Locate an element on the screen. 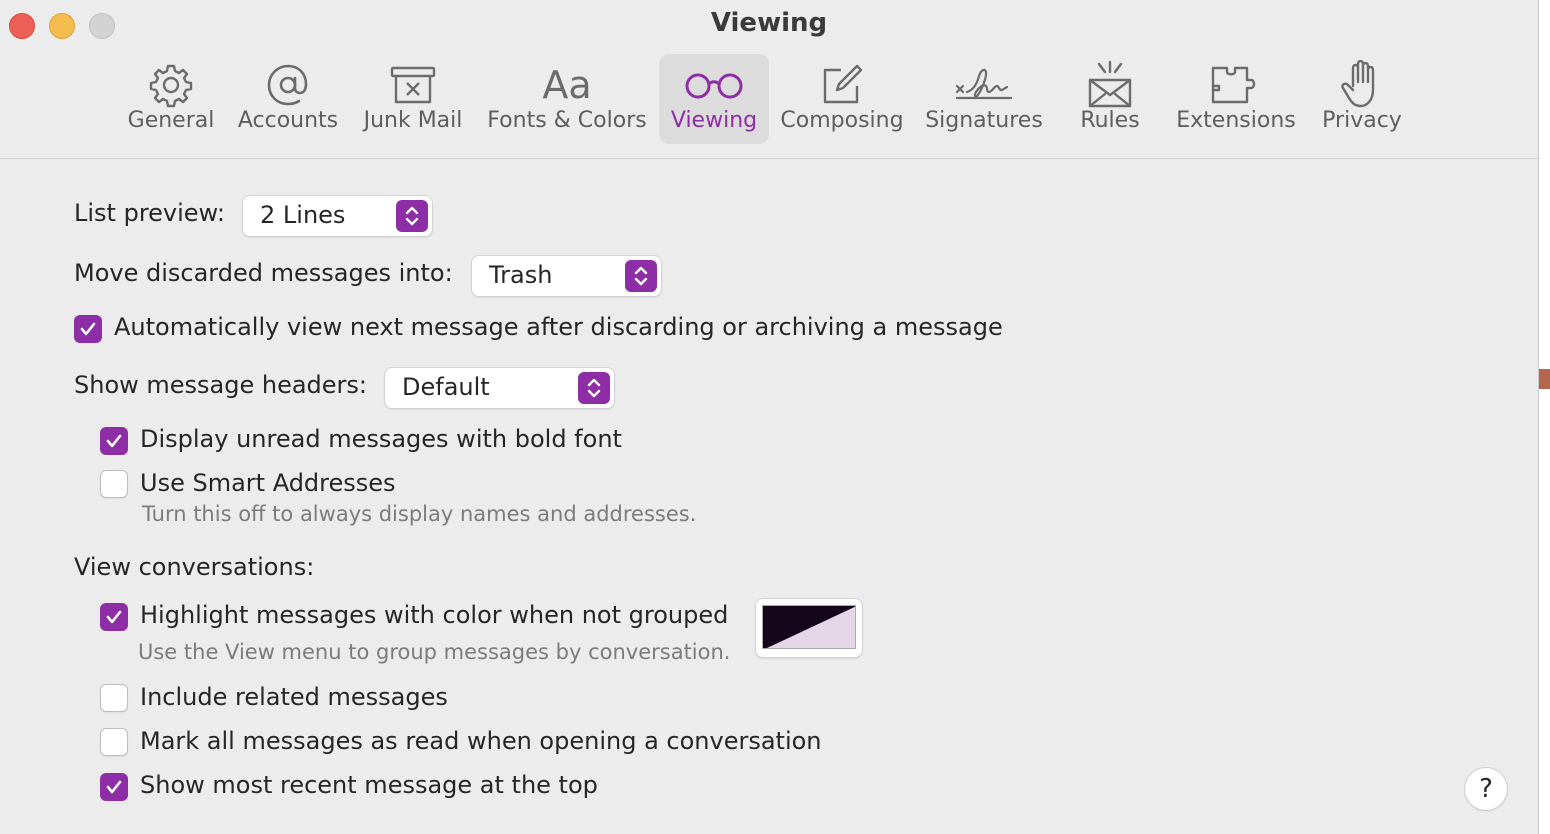 The image size is (1550, 834). display-unread-bold-checkbox is located at coordinates (114, 441).